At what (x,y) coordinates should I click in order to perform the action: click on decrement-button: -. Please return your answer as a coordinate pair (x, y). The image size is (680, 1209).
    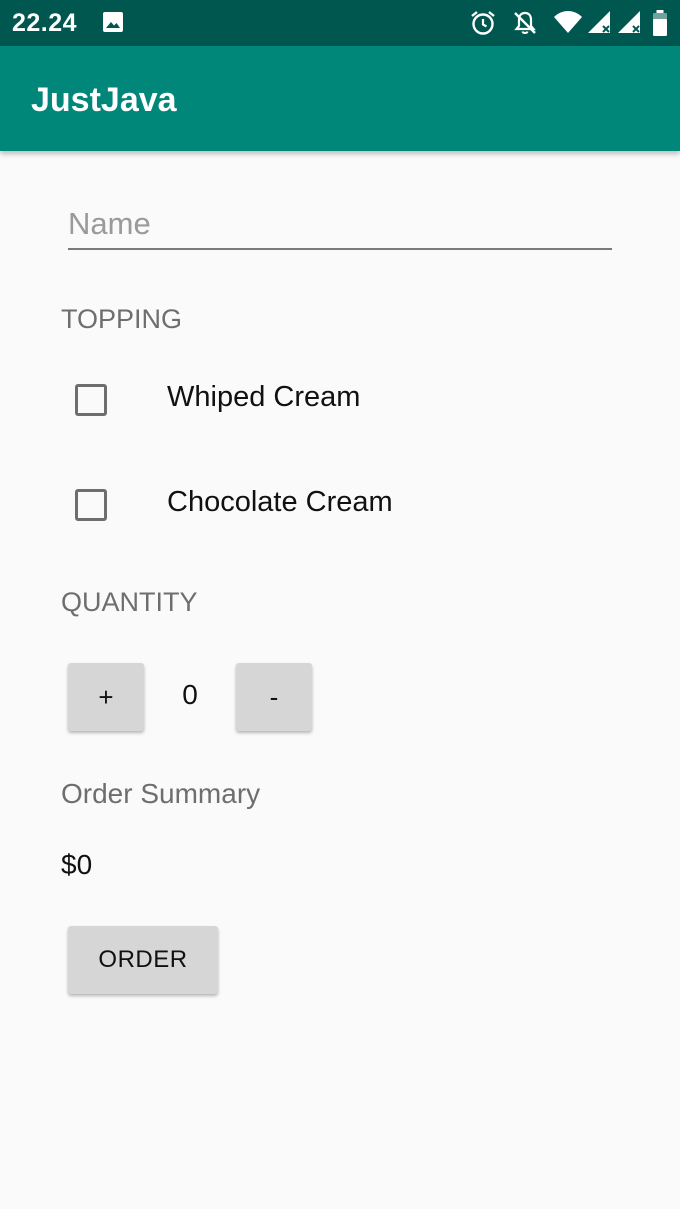
    Looking at the image, I should click on (274, 697).